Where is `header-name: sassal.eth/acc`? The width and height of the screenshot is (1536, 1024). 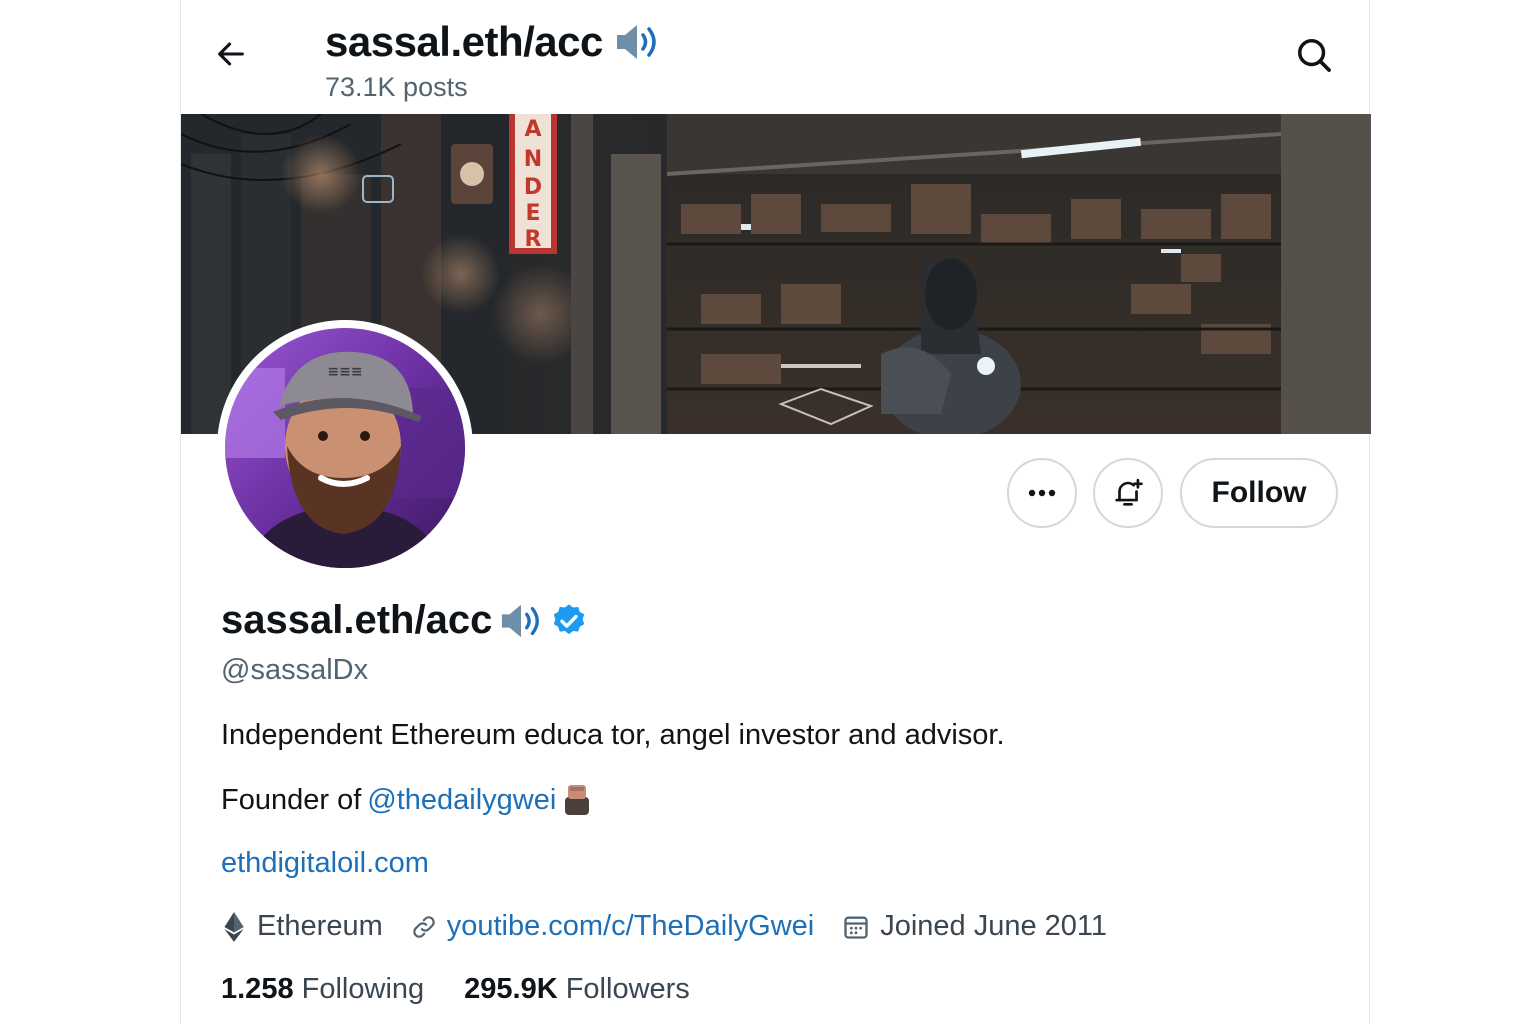
header-name: sassal.eth/acc is located at coordinates (464, 41).